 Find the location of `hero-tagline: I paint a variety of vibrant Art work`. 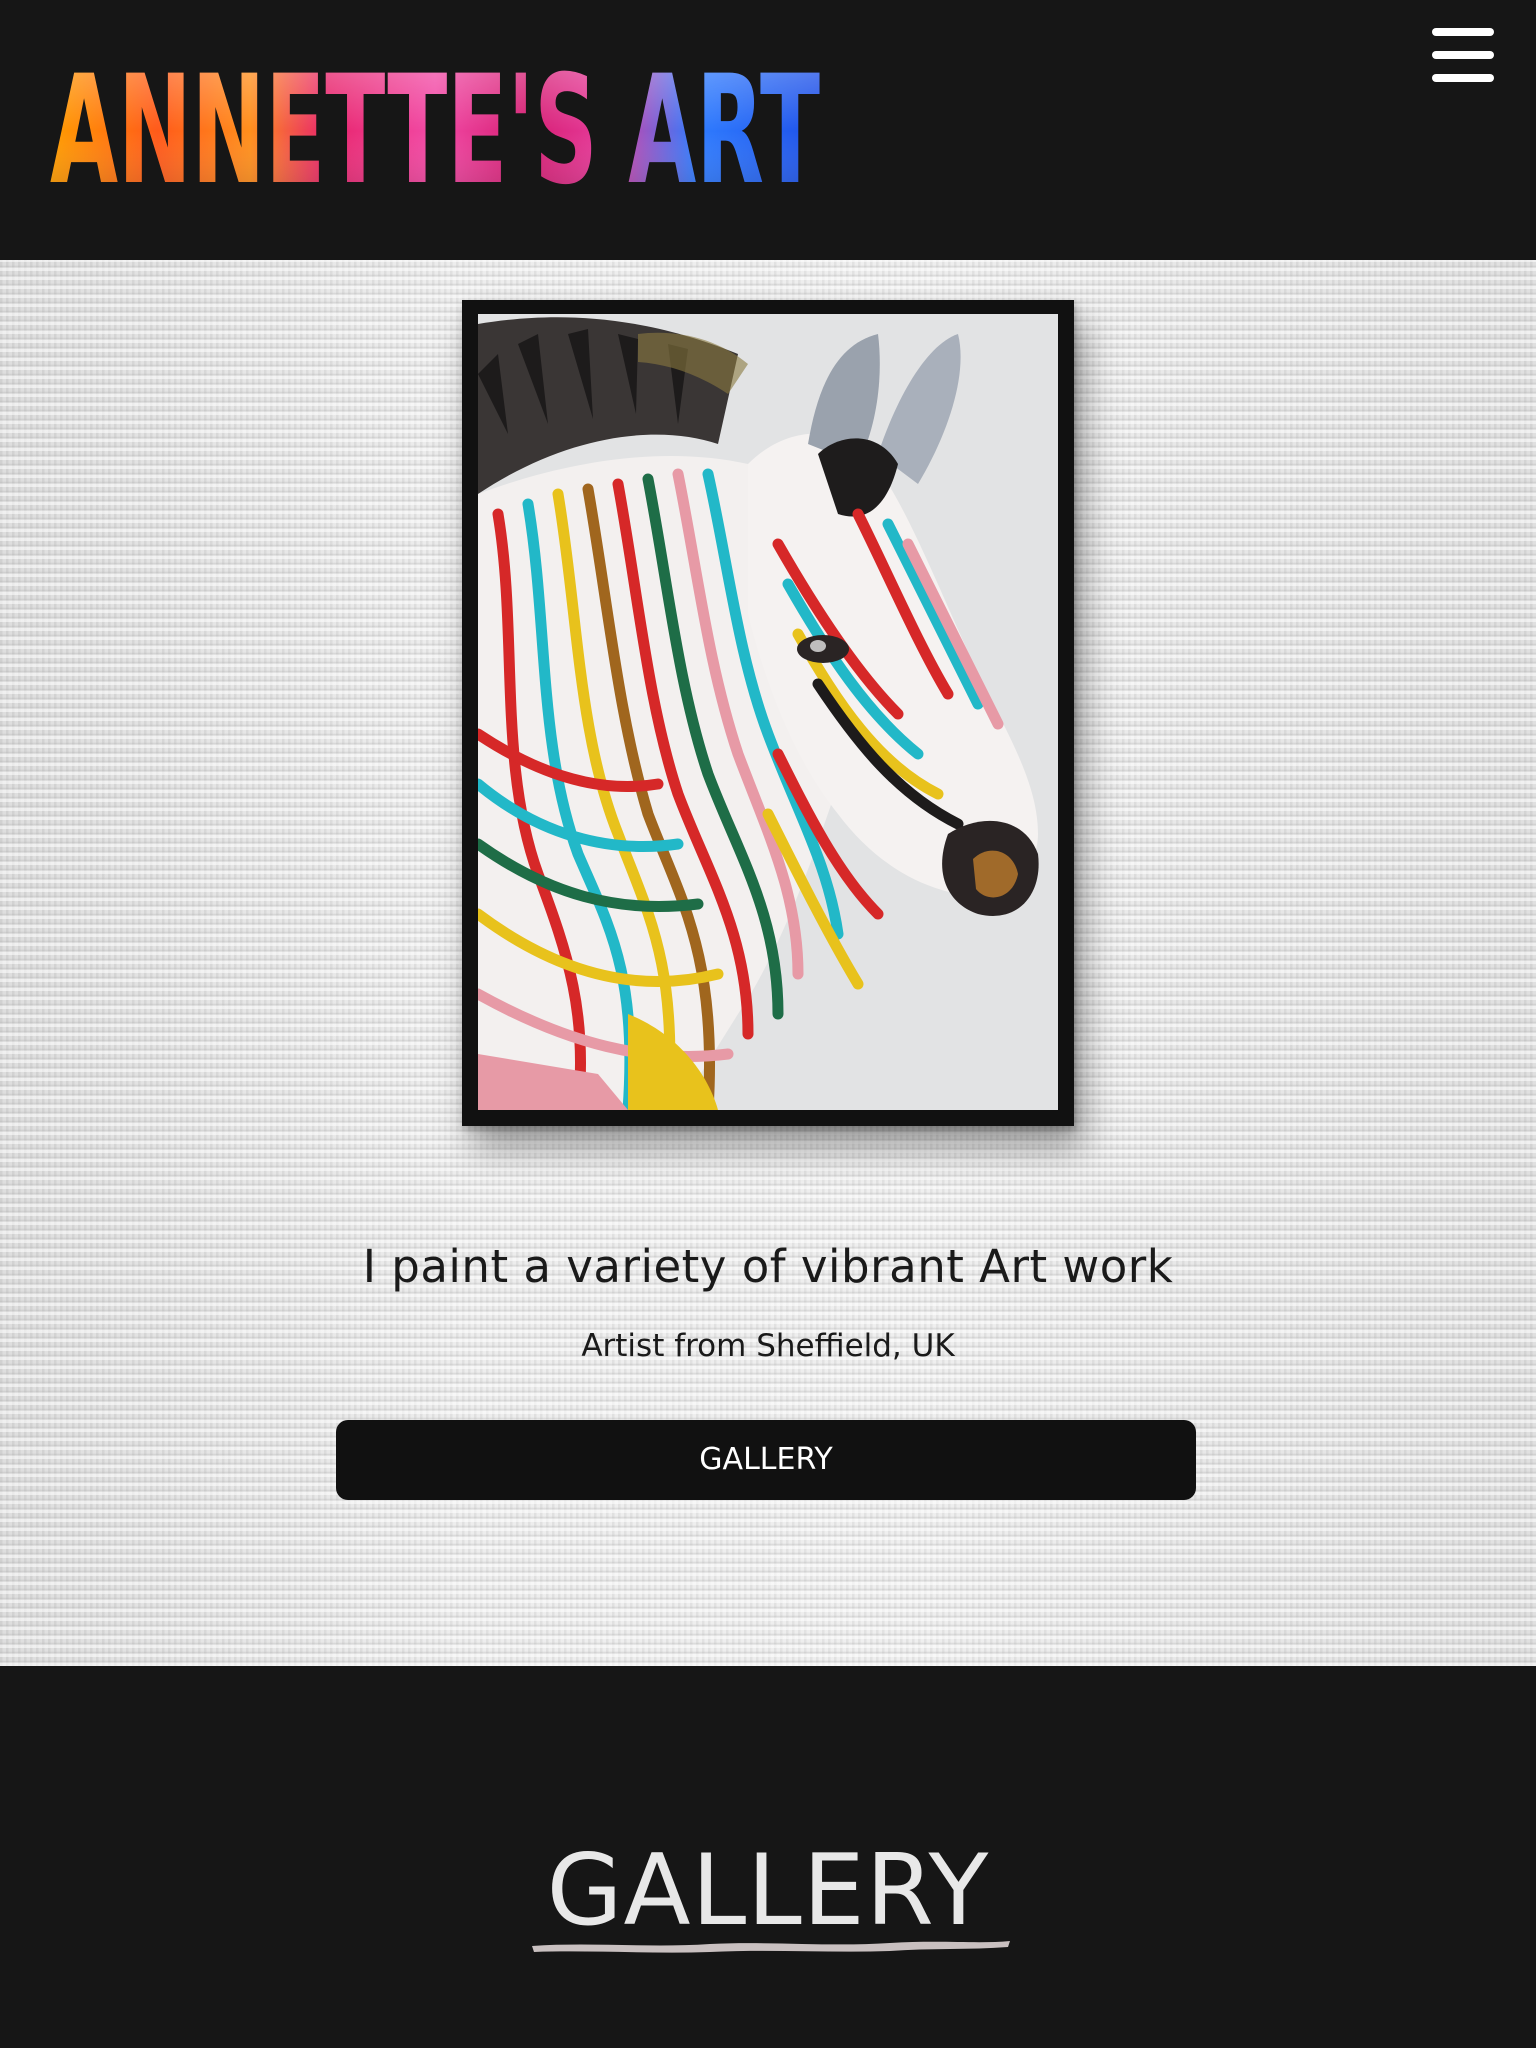

hero-tagline: I paint a variety of vibrant Art work is located at coordinates (768, 1266).